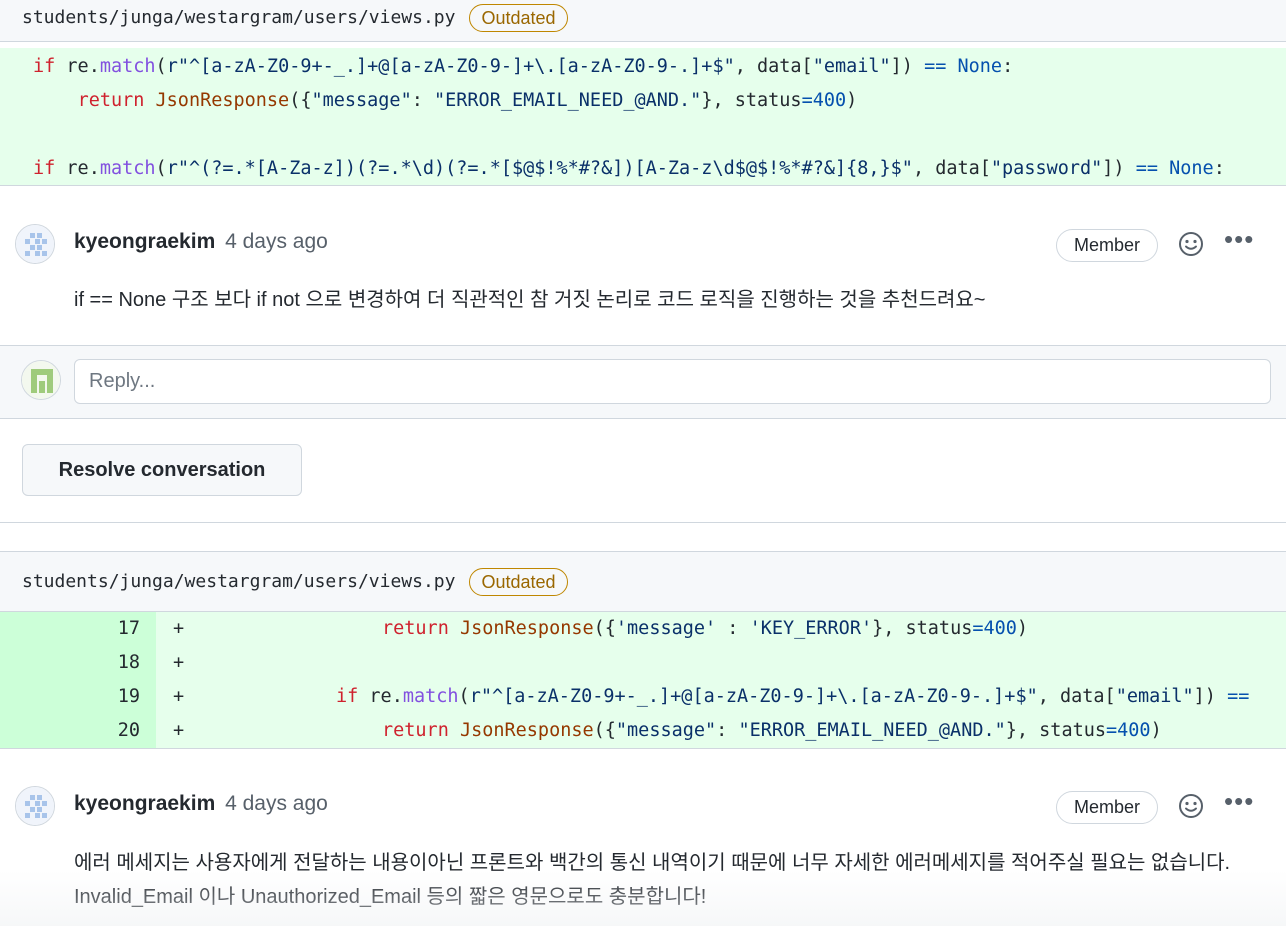 The width and height of the screenshot is (1286, 926). What do you see at coordinates (643, 522) in the screenshot?
I see `divider` at bounding box center [643, 522].